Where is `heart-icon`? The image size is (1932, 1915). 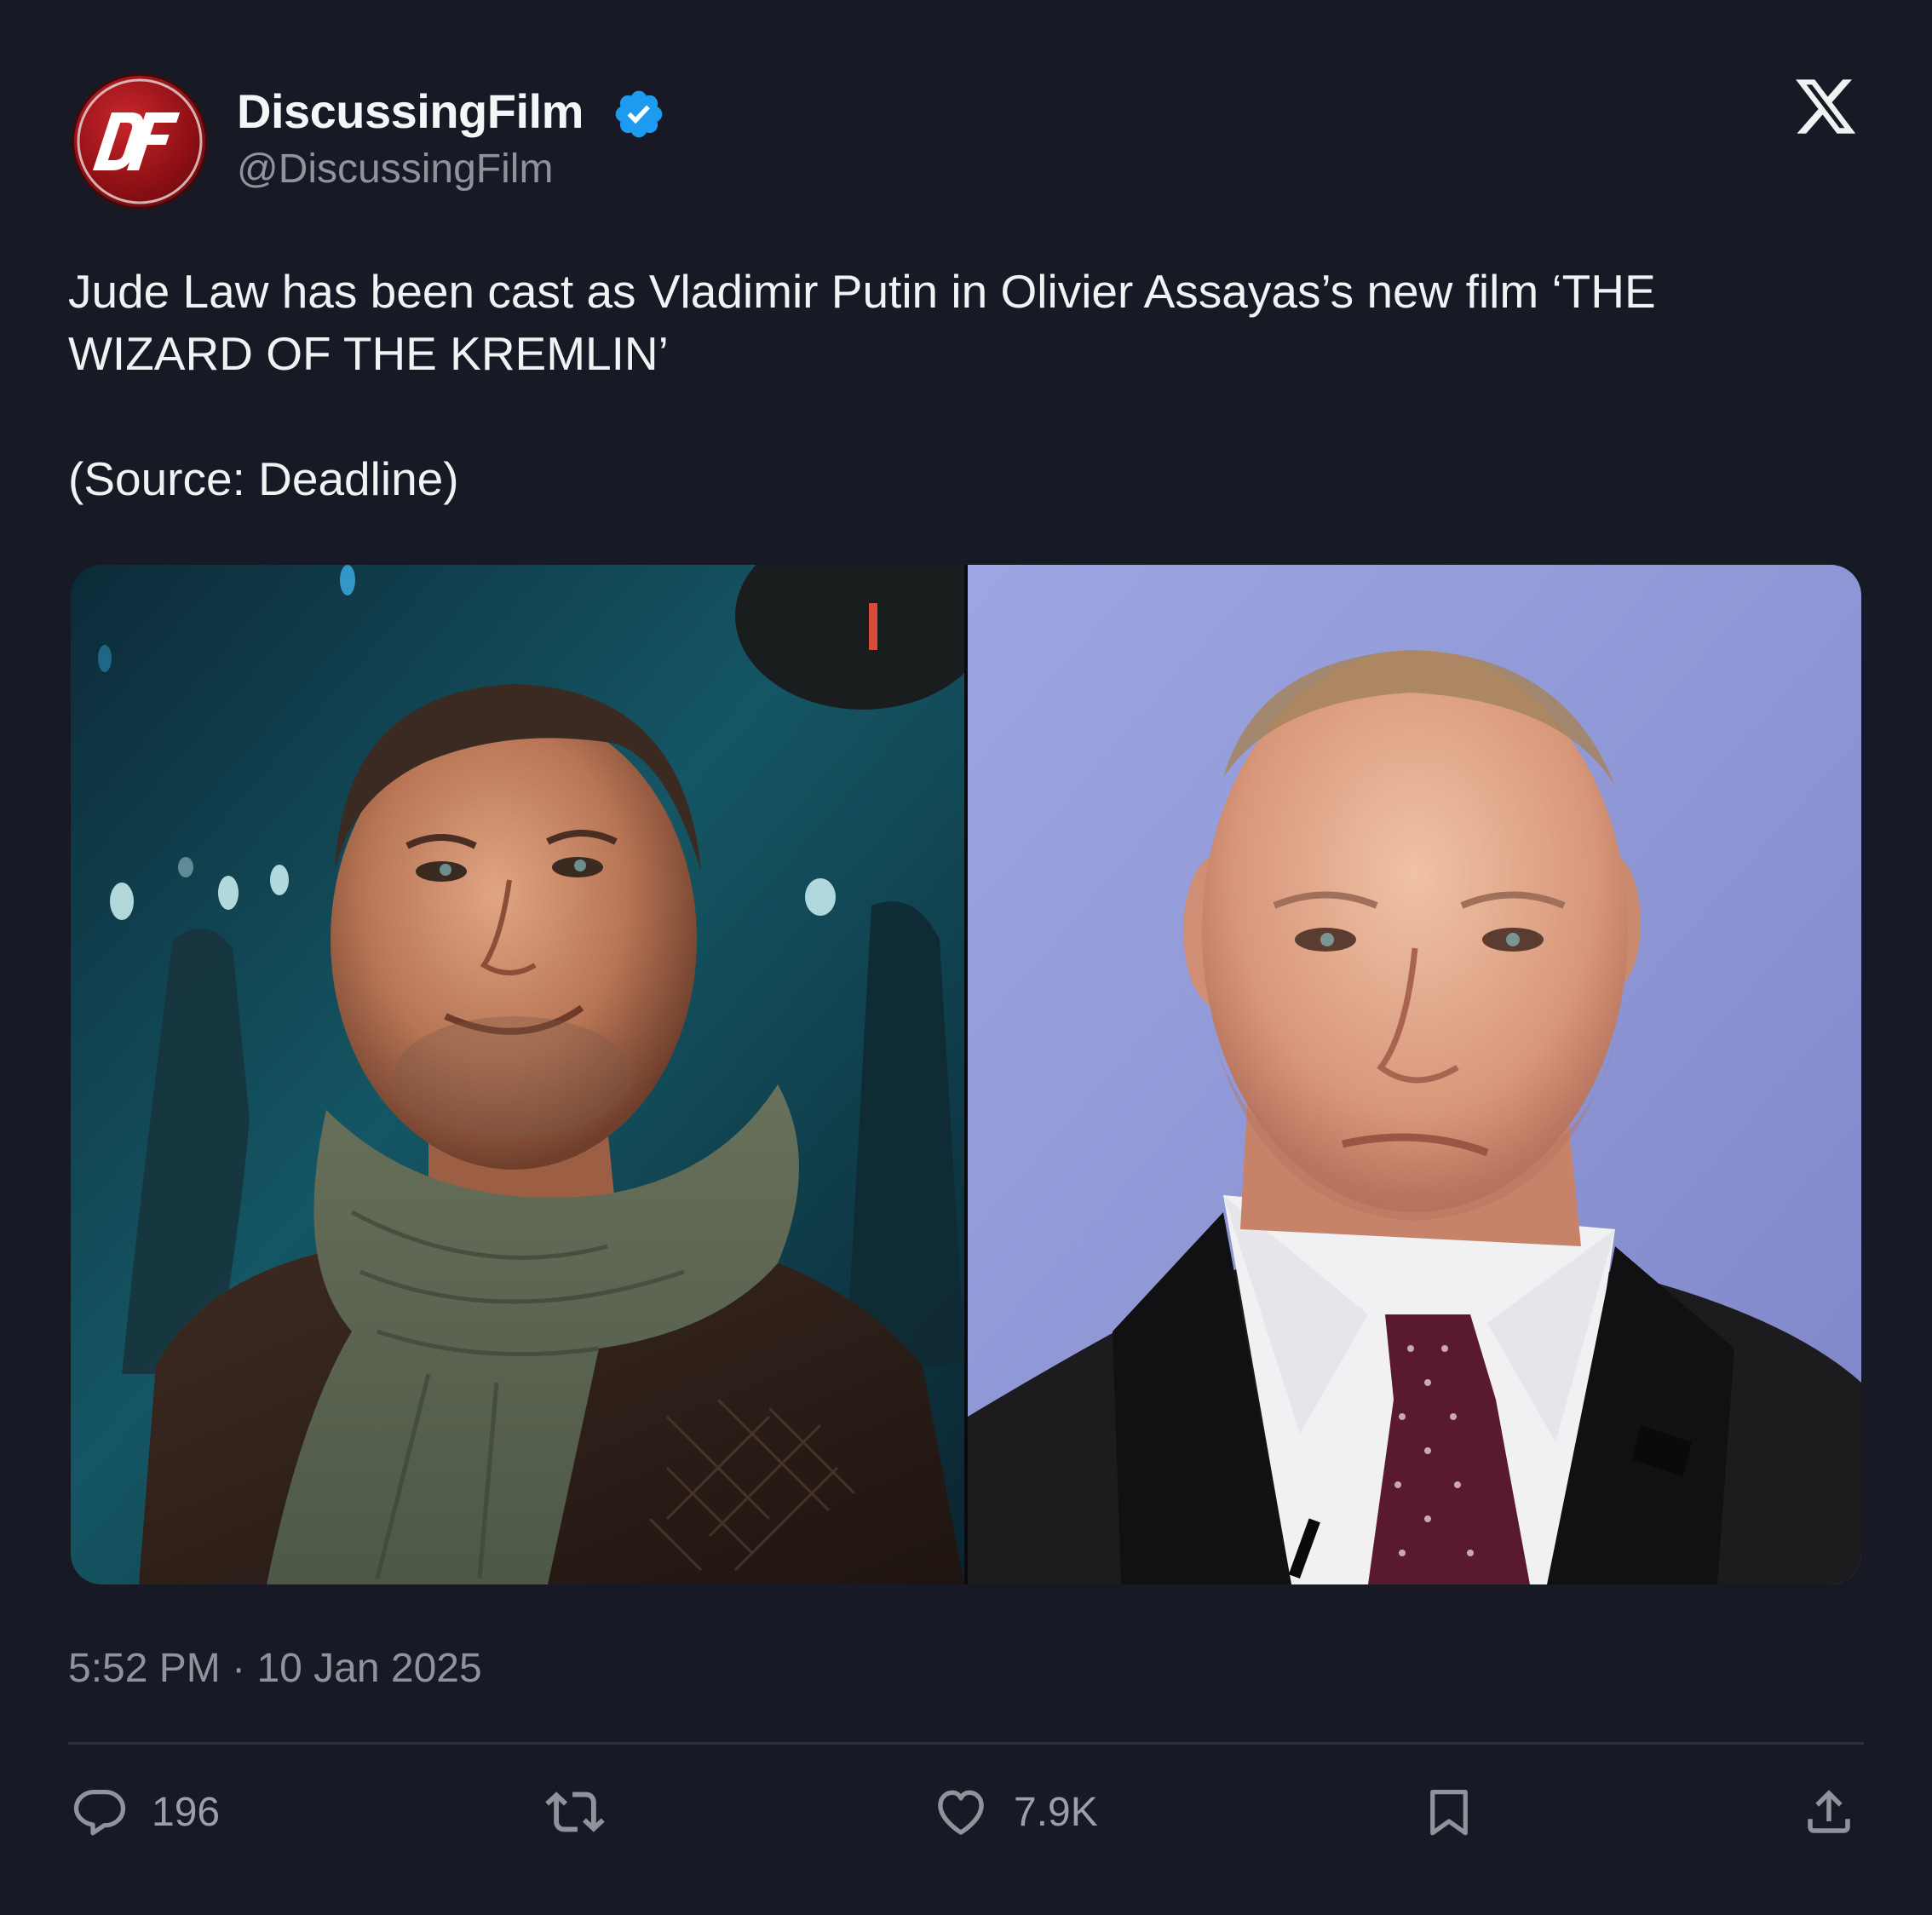
heart-icon is located at coordinates (961, 1813).